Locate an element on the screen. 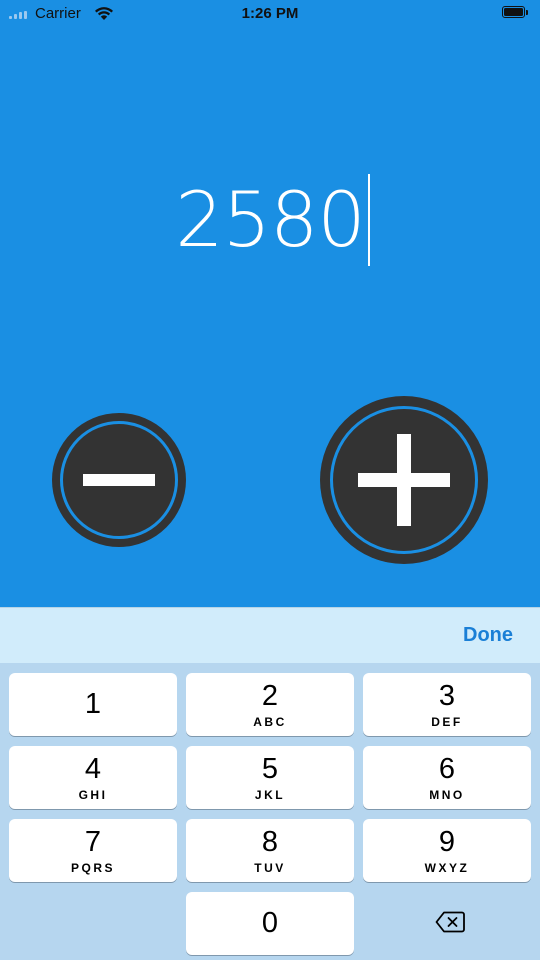 Image resolution: width=540 pixels, height=960 pixels. text-cursor is located at coordinates (368, 220).